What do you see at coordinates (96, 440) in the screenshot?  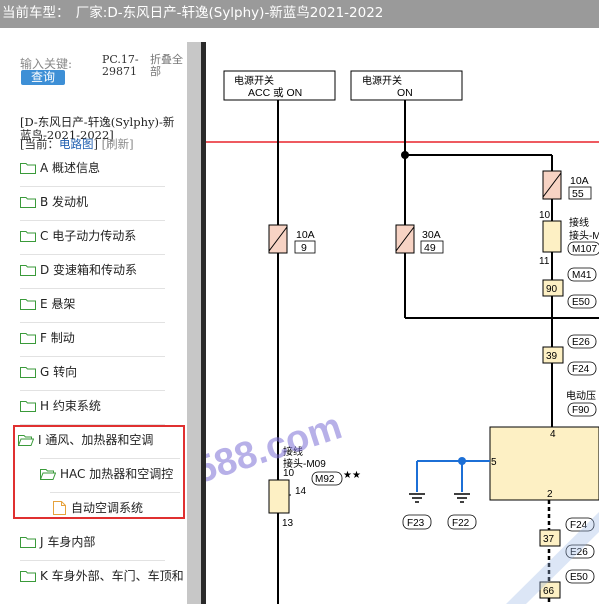 I see `tree-item-label: I 通风、加热器和空调` at bounding box center [96, 440].